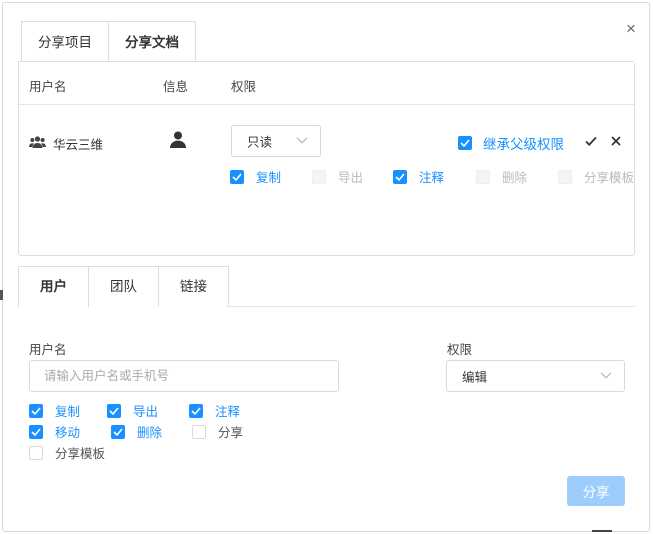 The image size is (653, 534). What do you see at coordinates (616, 141) in the screenshot?
I see `close-icon` at bounding box center [616, 141].